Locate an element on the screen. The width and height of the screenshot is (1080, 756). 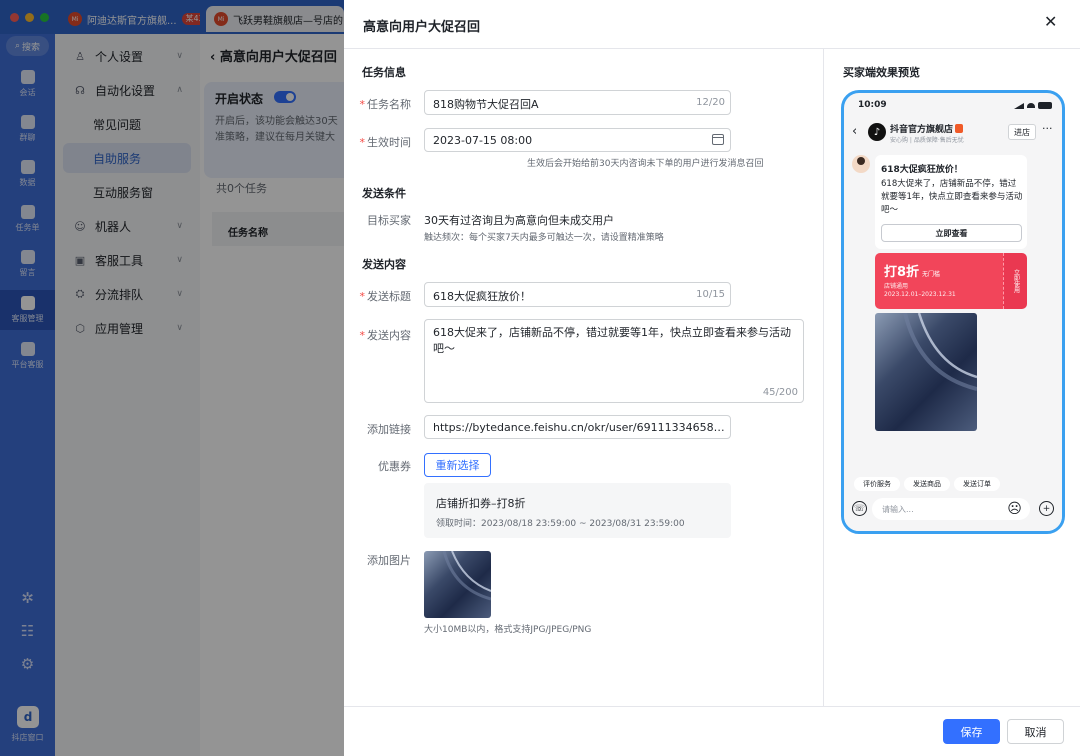
task-name-label: * 任务名称 is located at coordinates (385, 104).